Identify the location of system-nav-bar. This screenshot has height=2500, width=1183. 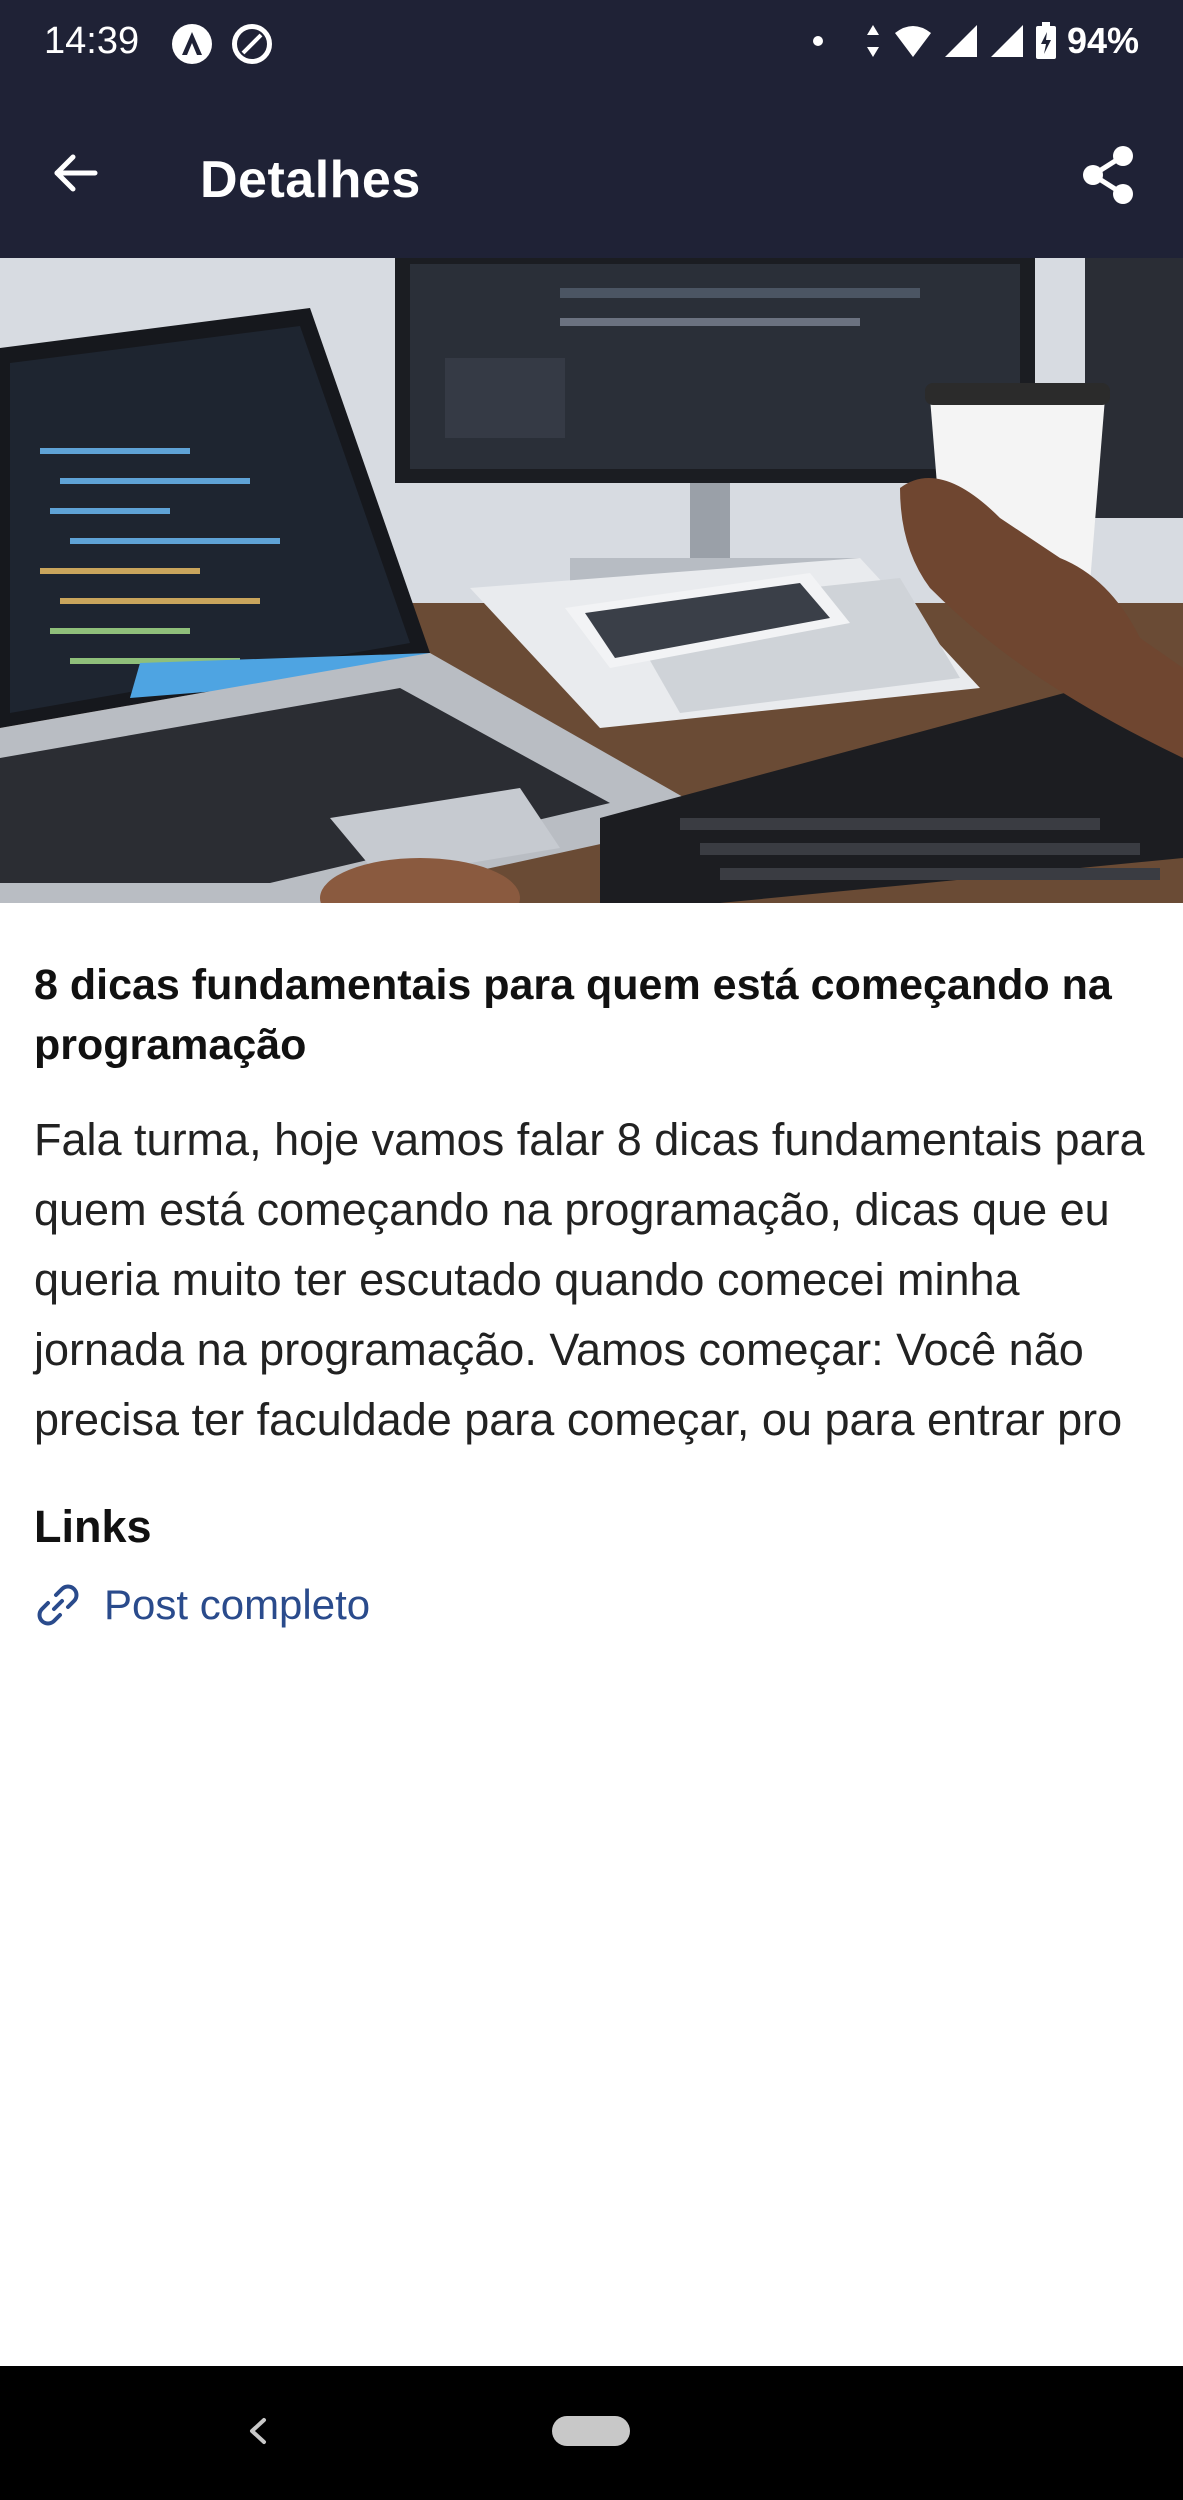
(591, 2433).